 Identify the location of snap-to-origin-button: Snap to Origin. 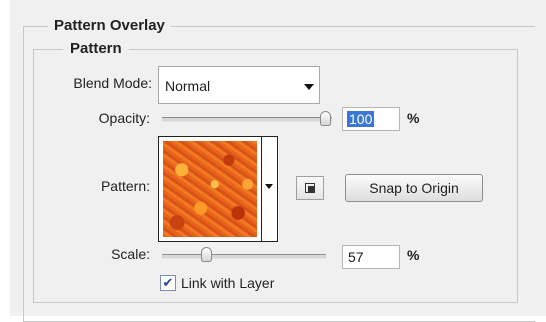
(414, 188).